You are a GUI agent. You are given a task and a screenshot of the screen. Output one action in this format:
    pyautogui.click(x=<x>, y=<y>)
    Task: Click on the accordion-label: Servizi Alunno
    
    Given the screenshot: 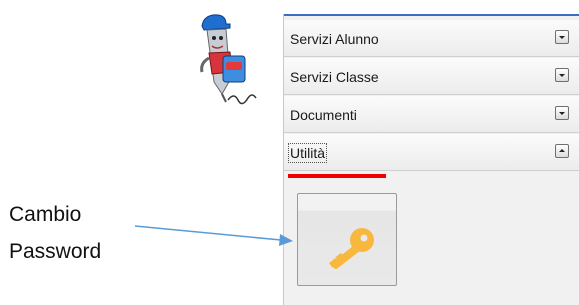 What is the action you would take?
    pyautogui.click(x=334, y=39)
    